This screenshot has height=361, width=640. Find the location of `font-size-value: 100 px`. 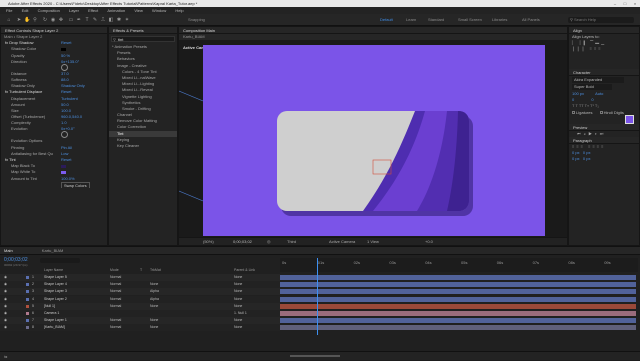

font-size-value: 100 px is located at coordinates (578, 93).